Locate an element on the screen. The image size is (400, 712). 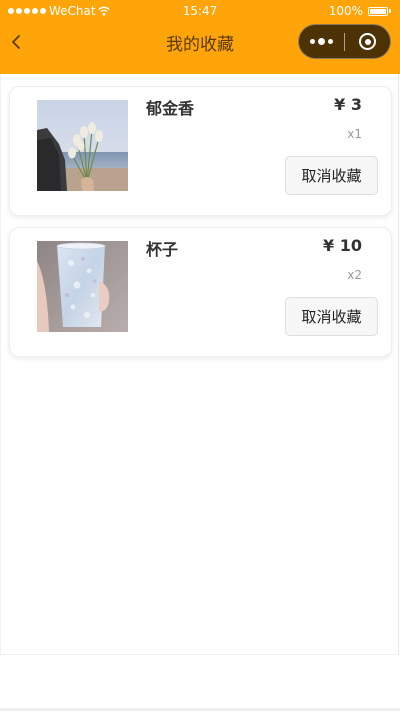
more-dots-icon is located at coordinates (321, 41).